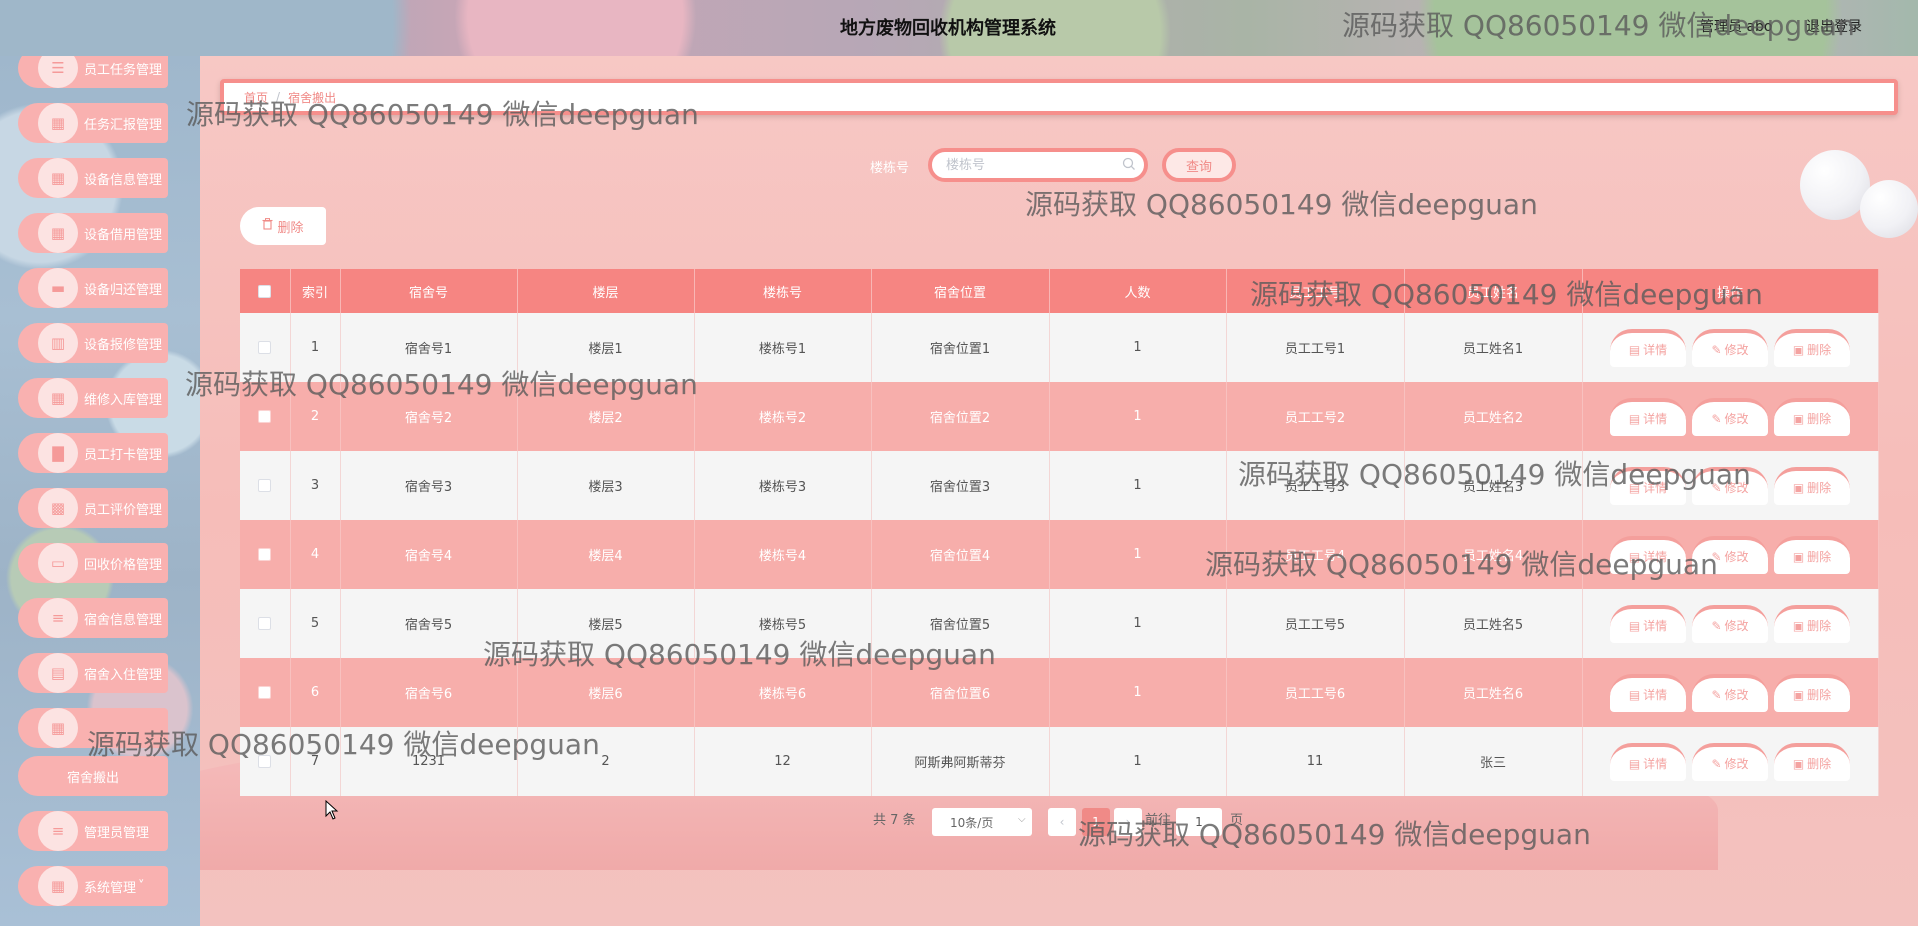  What do you see at coordinates (123, 400) in the screenshot?
I see `sidebar-item-label: 维修入库管理` at bounding box center [123, 400].